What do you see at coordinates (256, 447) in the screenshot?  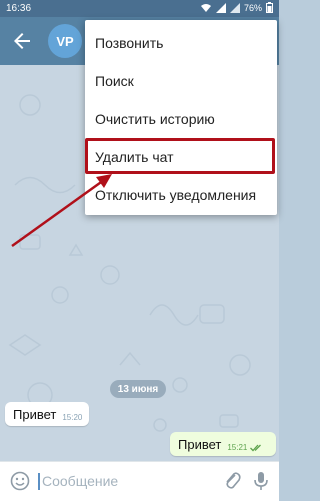 I see `double-check-icon` at bounding box center [256, 447].